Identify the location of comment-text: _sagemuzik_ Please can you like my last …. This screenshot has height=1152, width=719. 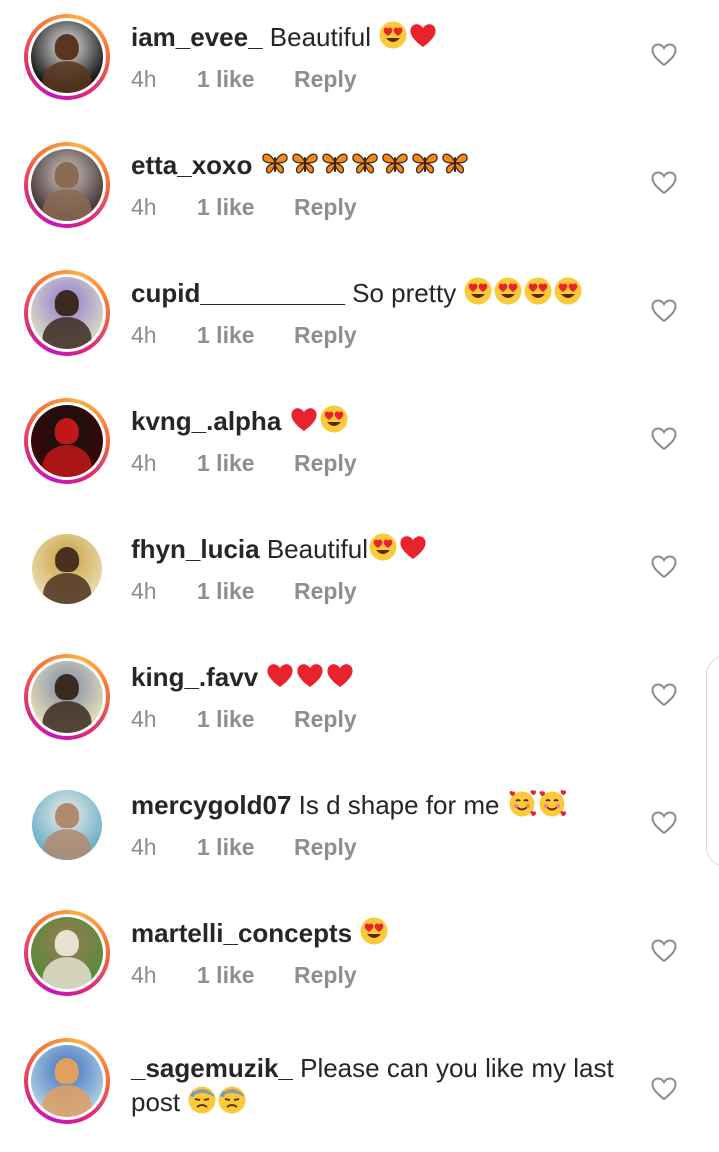
(376, 1087).